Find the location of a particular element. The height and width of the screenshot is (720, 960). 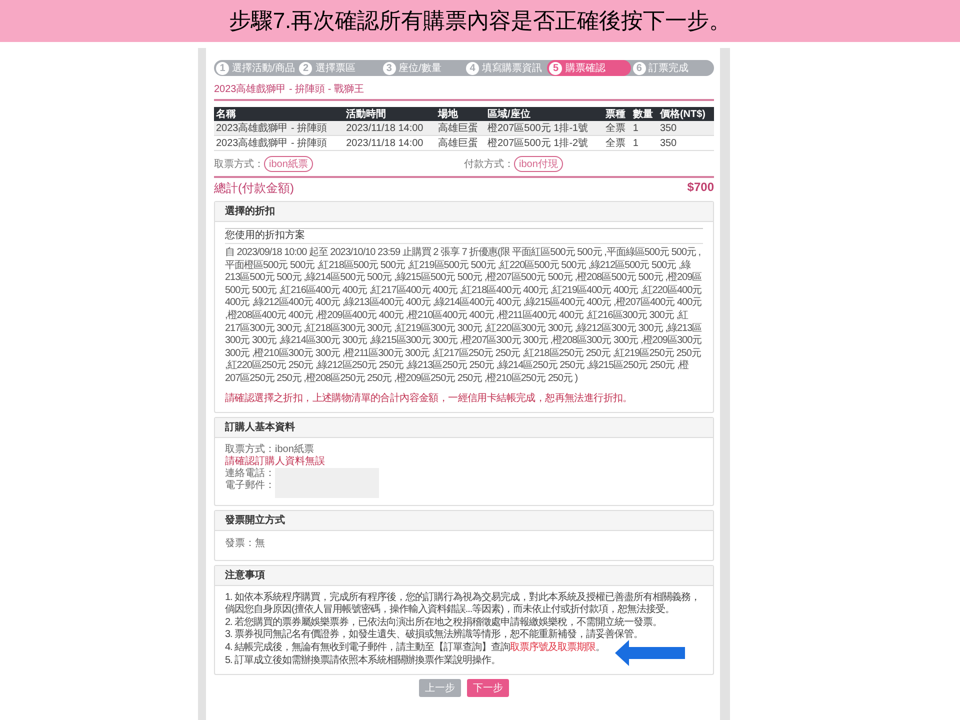

step: 3 座位/數量 is located at coordinates (422, 68).